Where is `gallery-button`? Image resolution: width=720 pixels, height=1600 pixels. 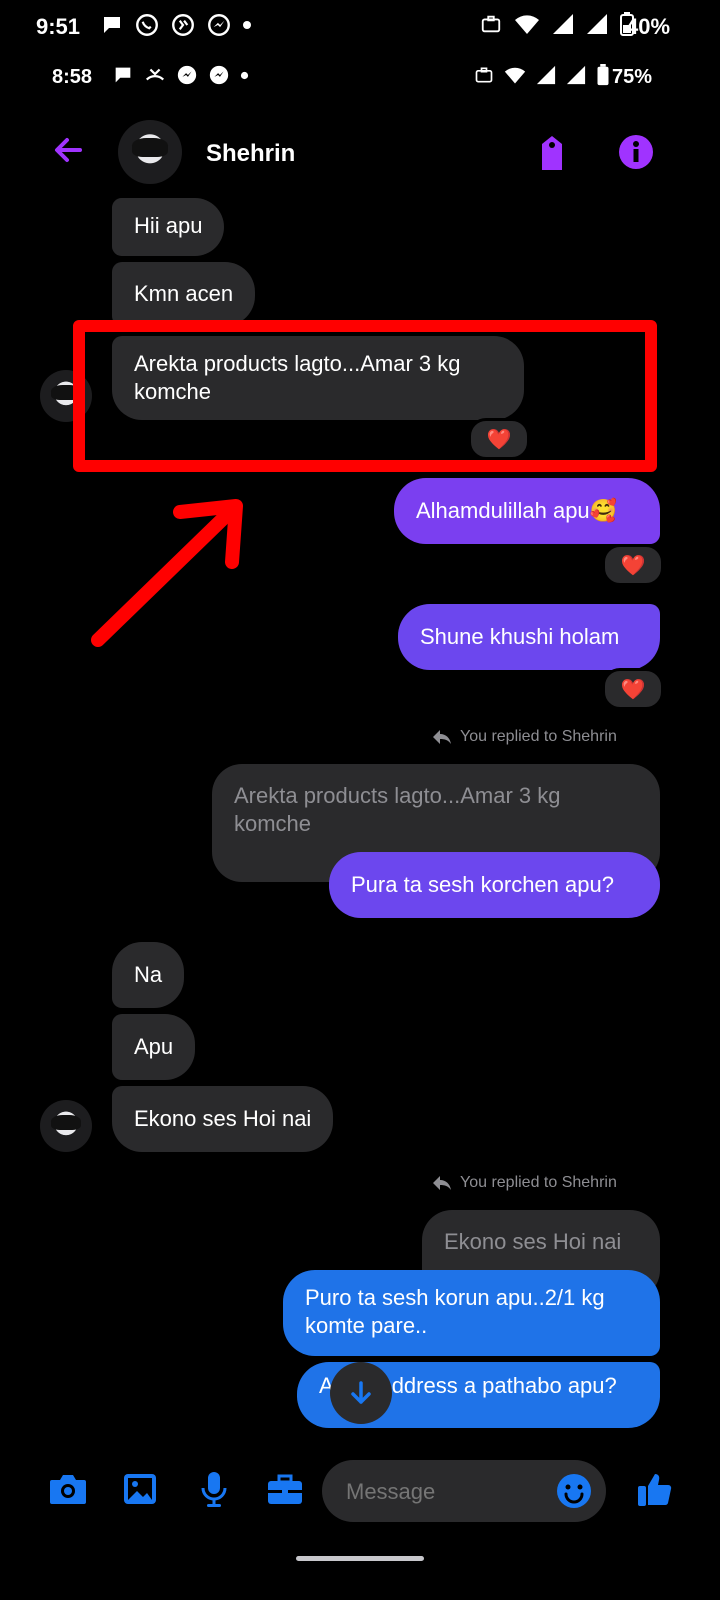
gallery-button is located at coordinates (140, 1491).